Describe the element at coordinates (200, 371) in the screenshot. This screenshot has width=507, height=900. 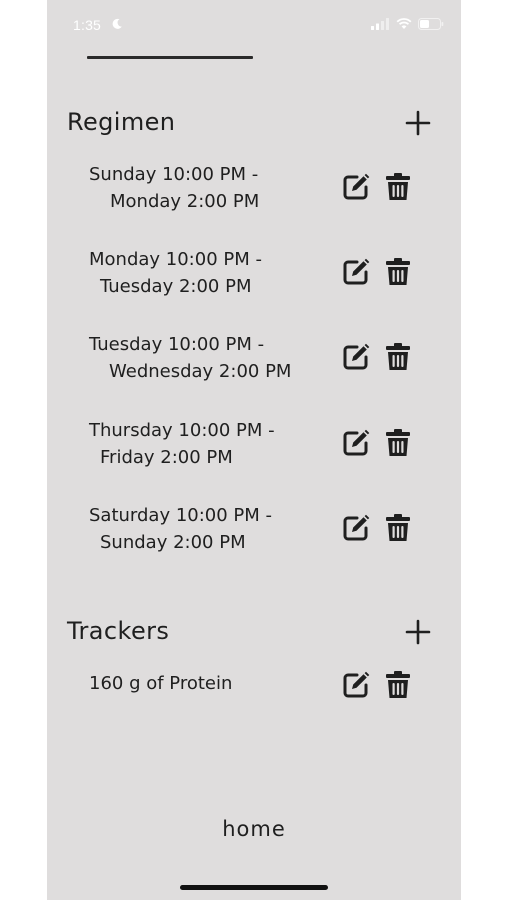
I see `regimen-item-end: Wednesday 2:00 PM` at that location.